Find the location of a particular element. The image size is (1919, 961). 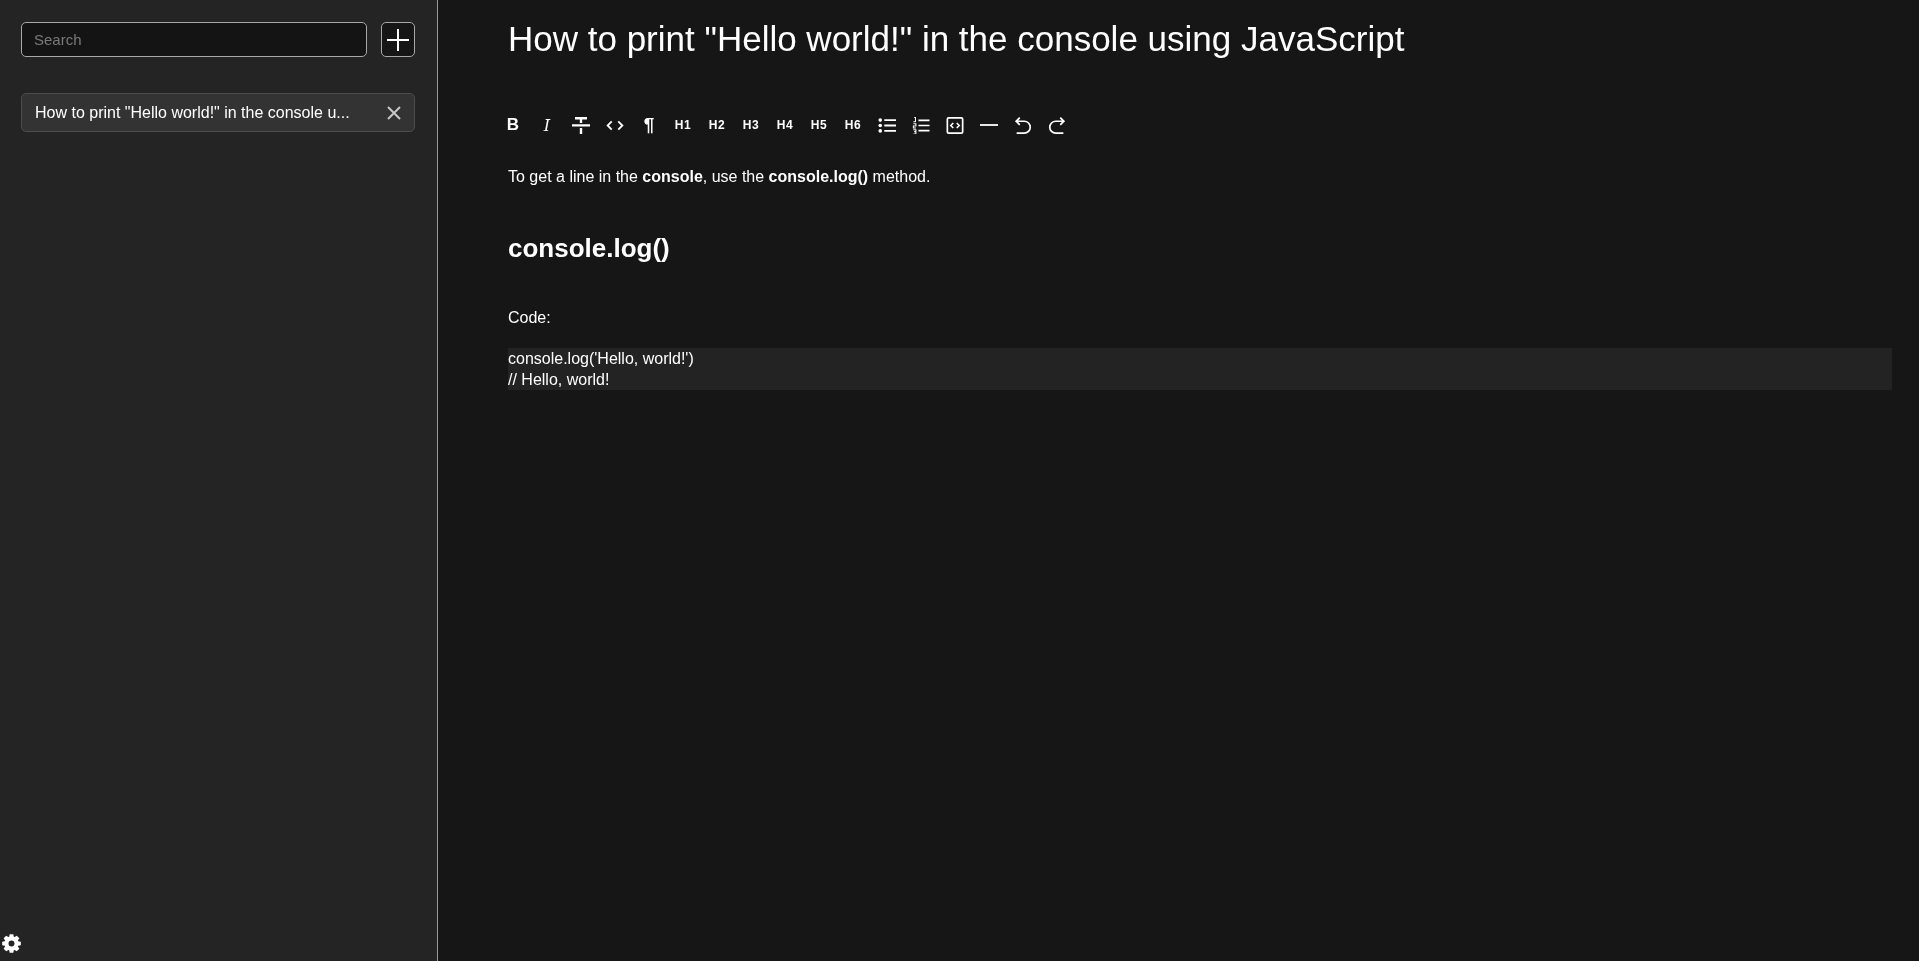

undo-icon is located at coordinates (1023, 125).